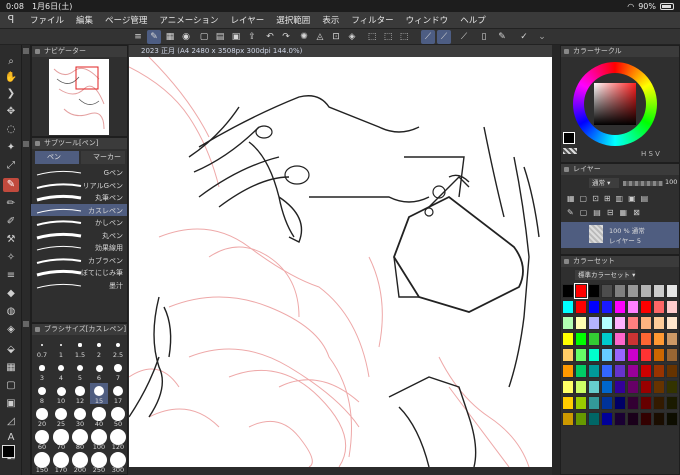 Image resolution: width=680 pixels, height=475 pixels. What do you see at coordinates (42, 394) in the screenshot?
I see `brush-size-option: 8` at bounding box center [42, 394].